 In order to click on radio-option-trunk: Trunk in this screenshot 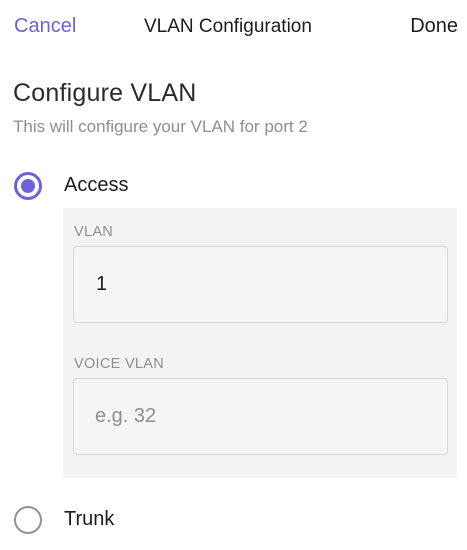, I will do `click(234, 521)`.